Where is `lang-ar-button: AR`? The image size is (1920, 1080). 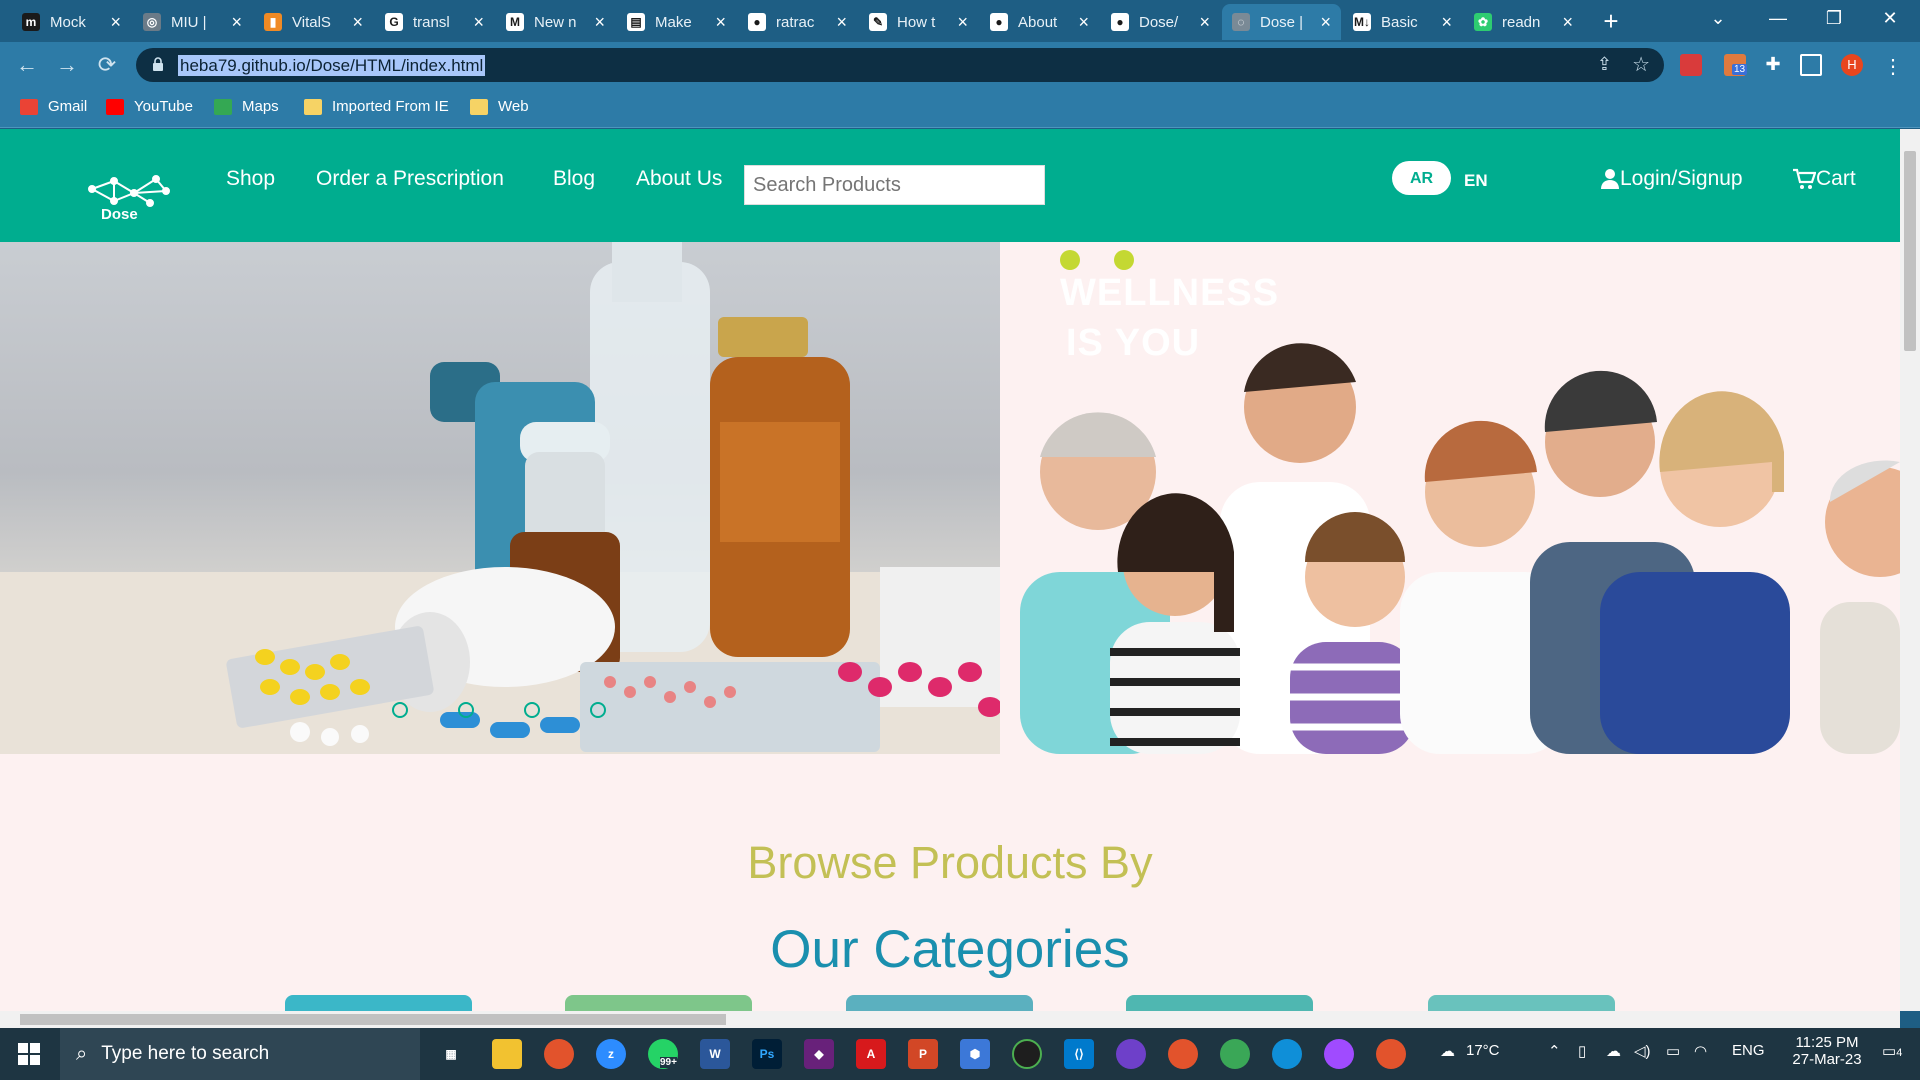
lang-ar-button: AR is located at coordinates (1421, 178).